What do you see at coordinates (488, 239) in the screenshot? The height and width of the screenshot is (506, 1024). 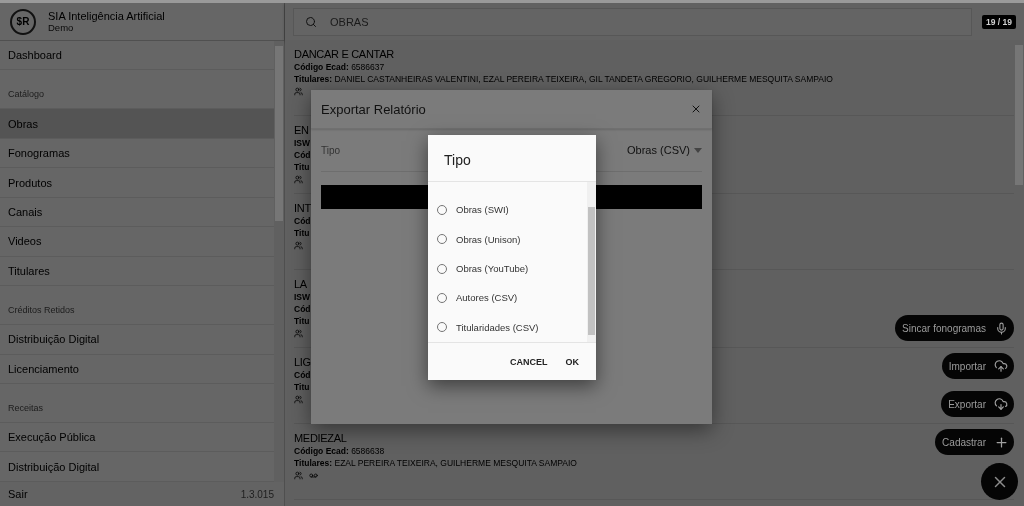 I see `option-label: Obras (Unison)` at bounding box center [488, 239].